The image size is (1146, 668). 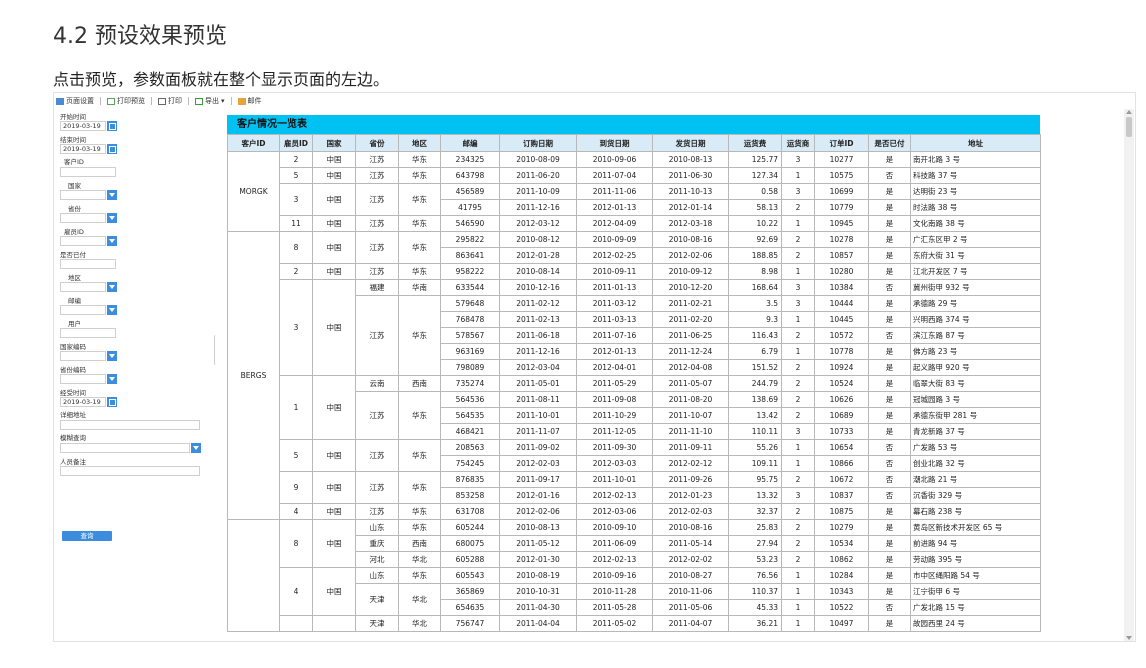 I want to click on table-cell: 8.98, so click(x=755, y=271).